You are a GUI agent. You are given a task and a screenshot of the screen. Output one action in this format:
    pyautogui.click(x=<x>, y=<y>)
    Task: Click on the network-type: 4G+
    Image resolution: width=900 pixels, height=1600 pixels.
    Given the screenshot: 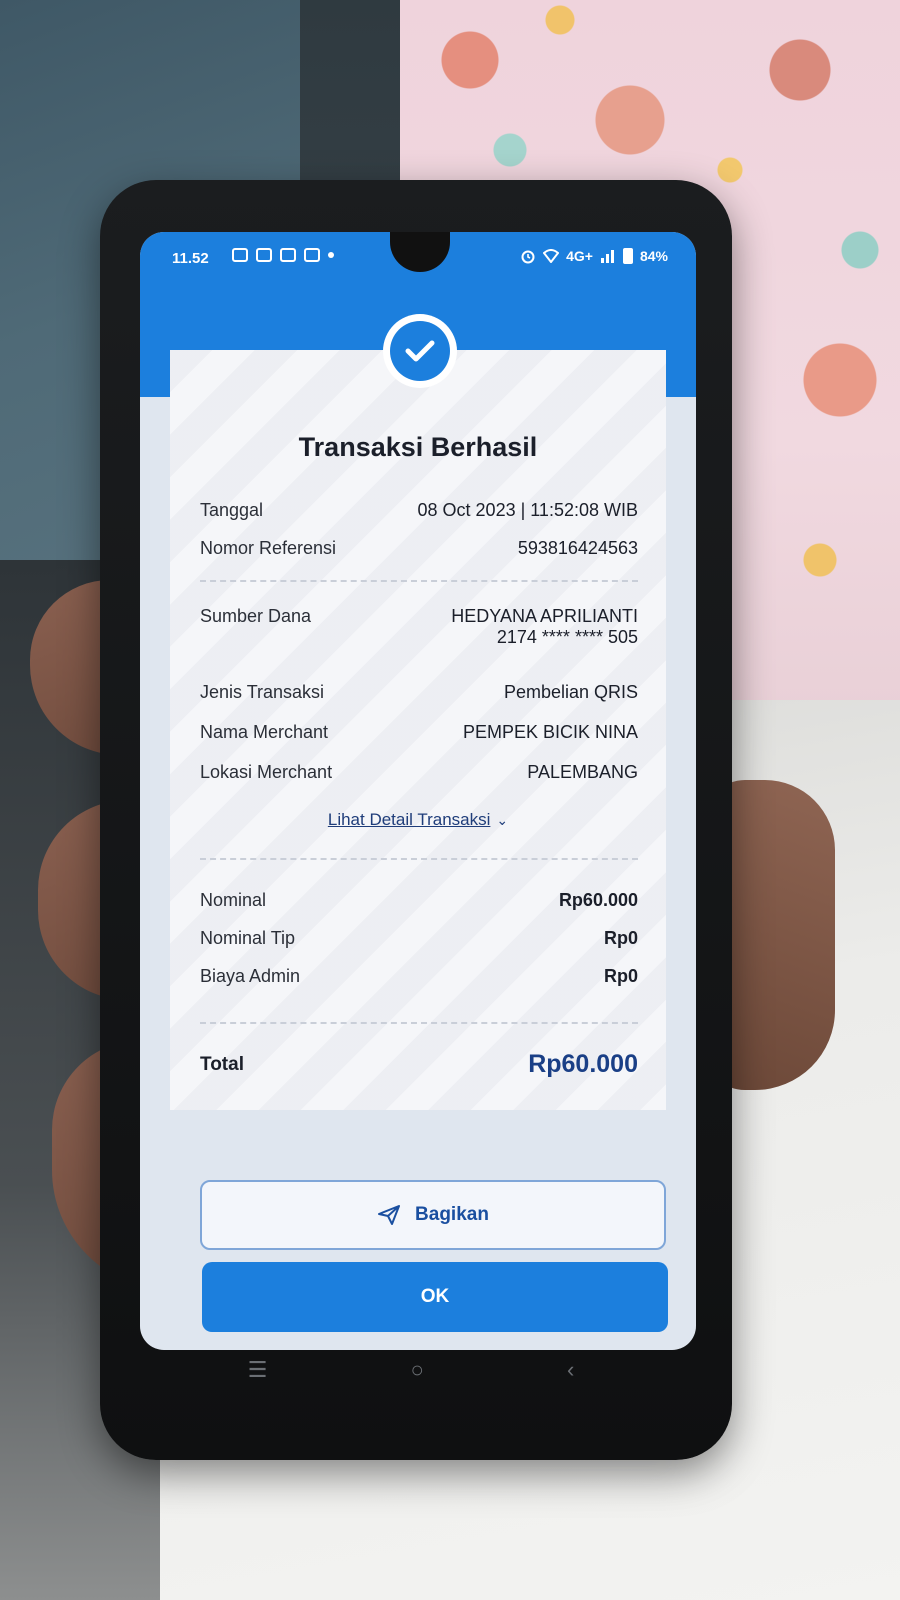 What is the action you would take?
    pyautogui.click(x=579, y=256)
    